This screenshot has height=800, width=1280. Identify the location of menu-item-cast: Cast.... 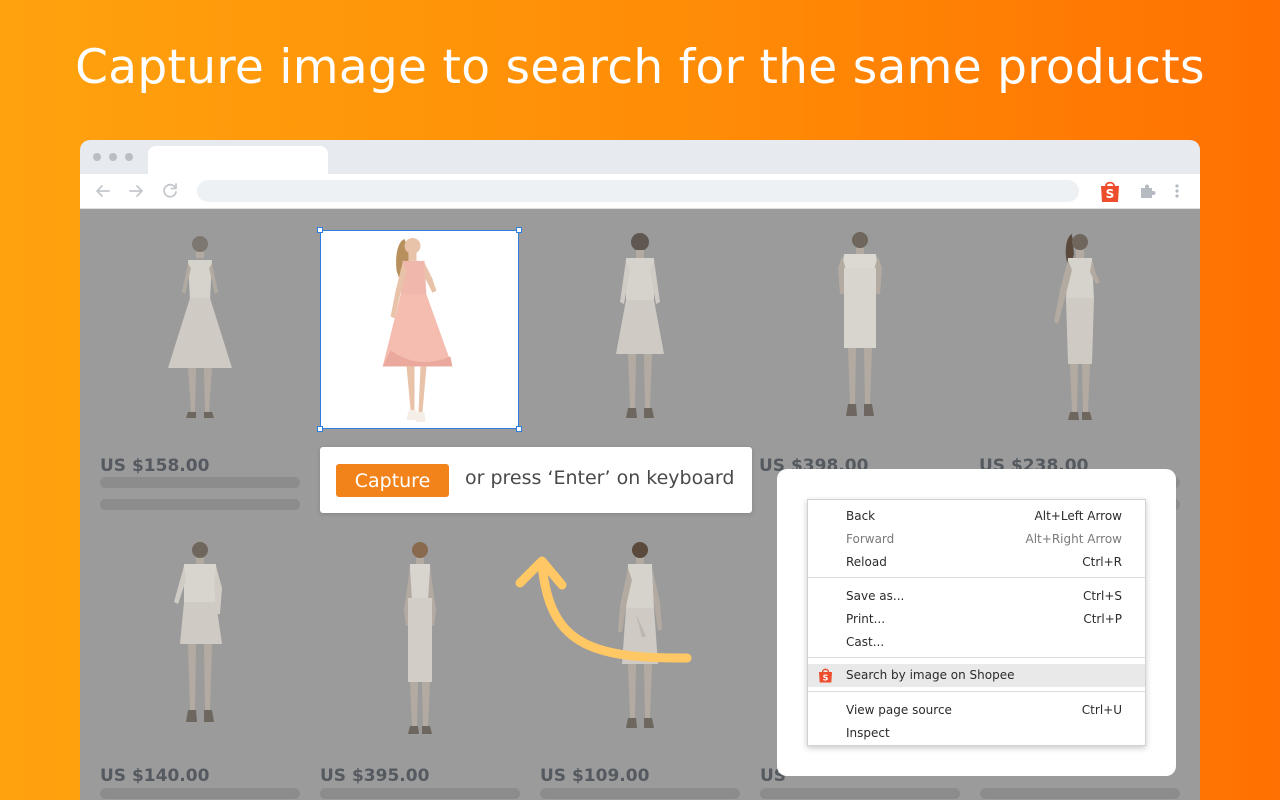
(976, 642).